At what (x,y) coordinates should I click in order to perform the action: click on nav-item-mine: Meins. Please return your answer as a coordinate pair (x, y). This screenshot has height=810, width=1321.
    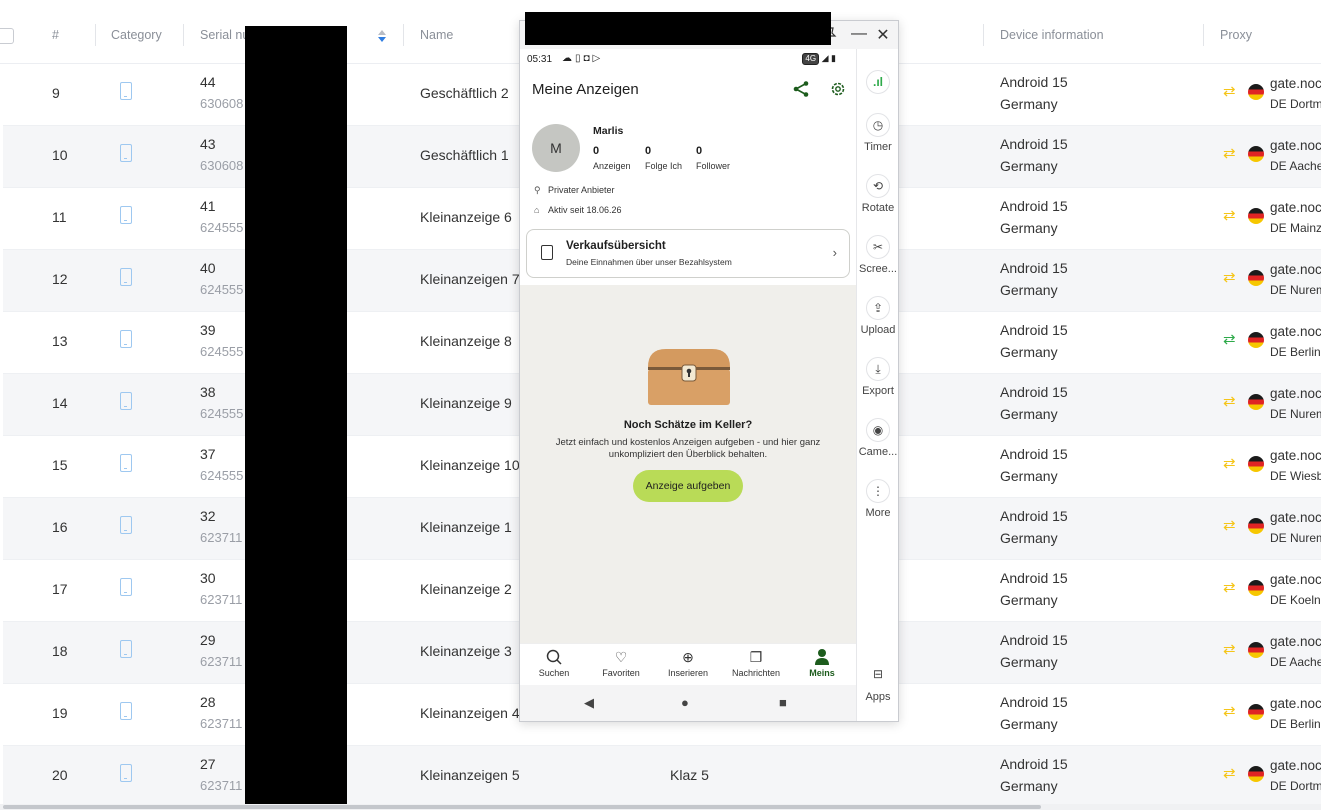
    Looking at the image, I should click on (822, 663).